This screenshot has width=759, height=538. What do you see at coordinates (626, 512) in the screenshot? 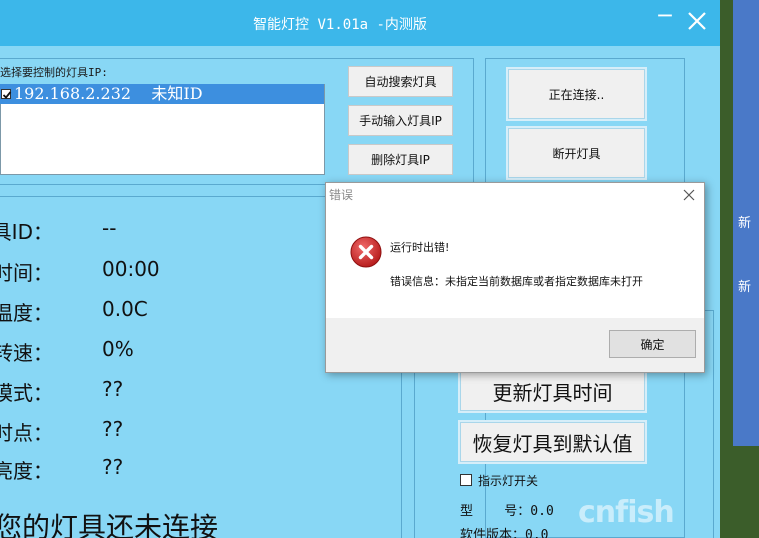
I see `watermark-logo: cnfish` at bounding box center [626, 512].